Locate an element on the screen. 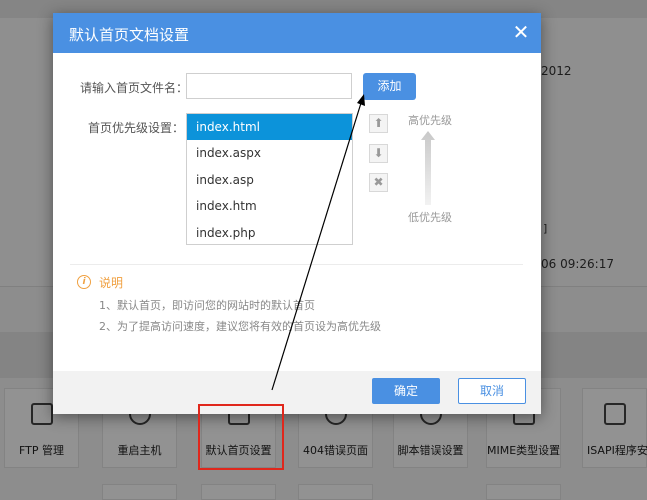 The image size is (647, 500). priority-low-label: 低优先级 is located at coordinates (430, 217).